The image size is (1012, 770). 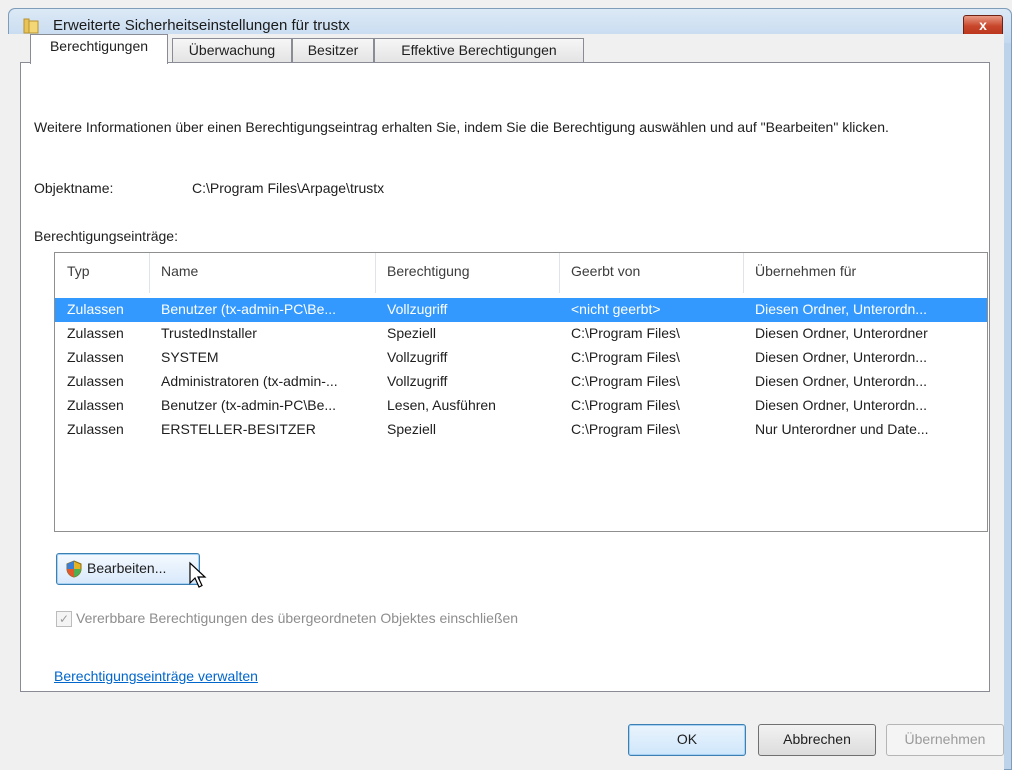 I want to click on object-name-label: Objektname:, so click(x=74, y=188).